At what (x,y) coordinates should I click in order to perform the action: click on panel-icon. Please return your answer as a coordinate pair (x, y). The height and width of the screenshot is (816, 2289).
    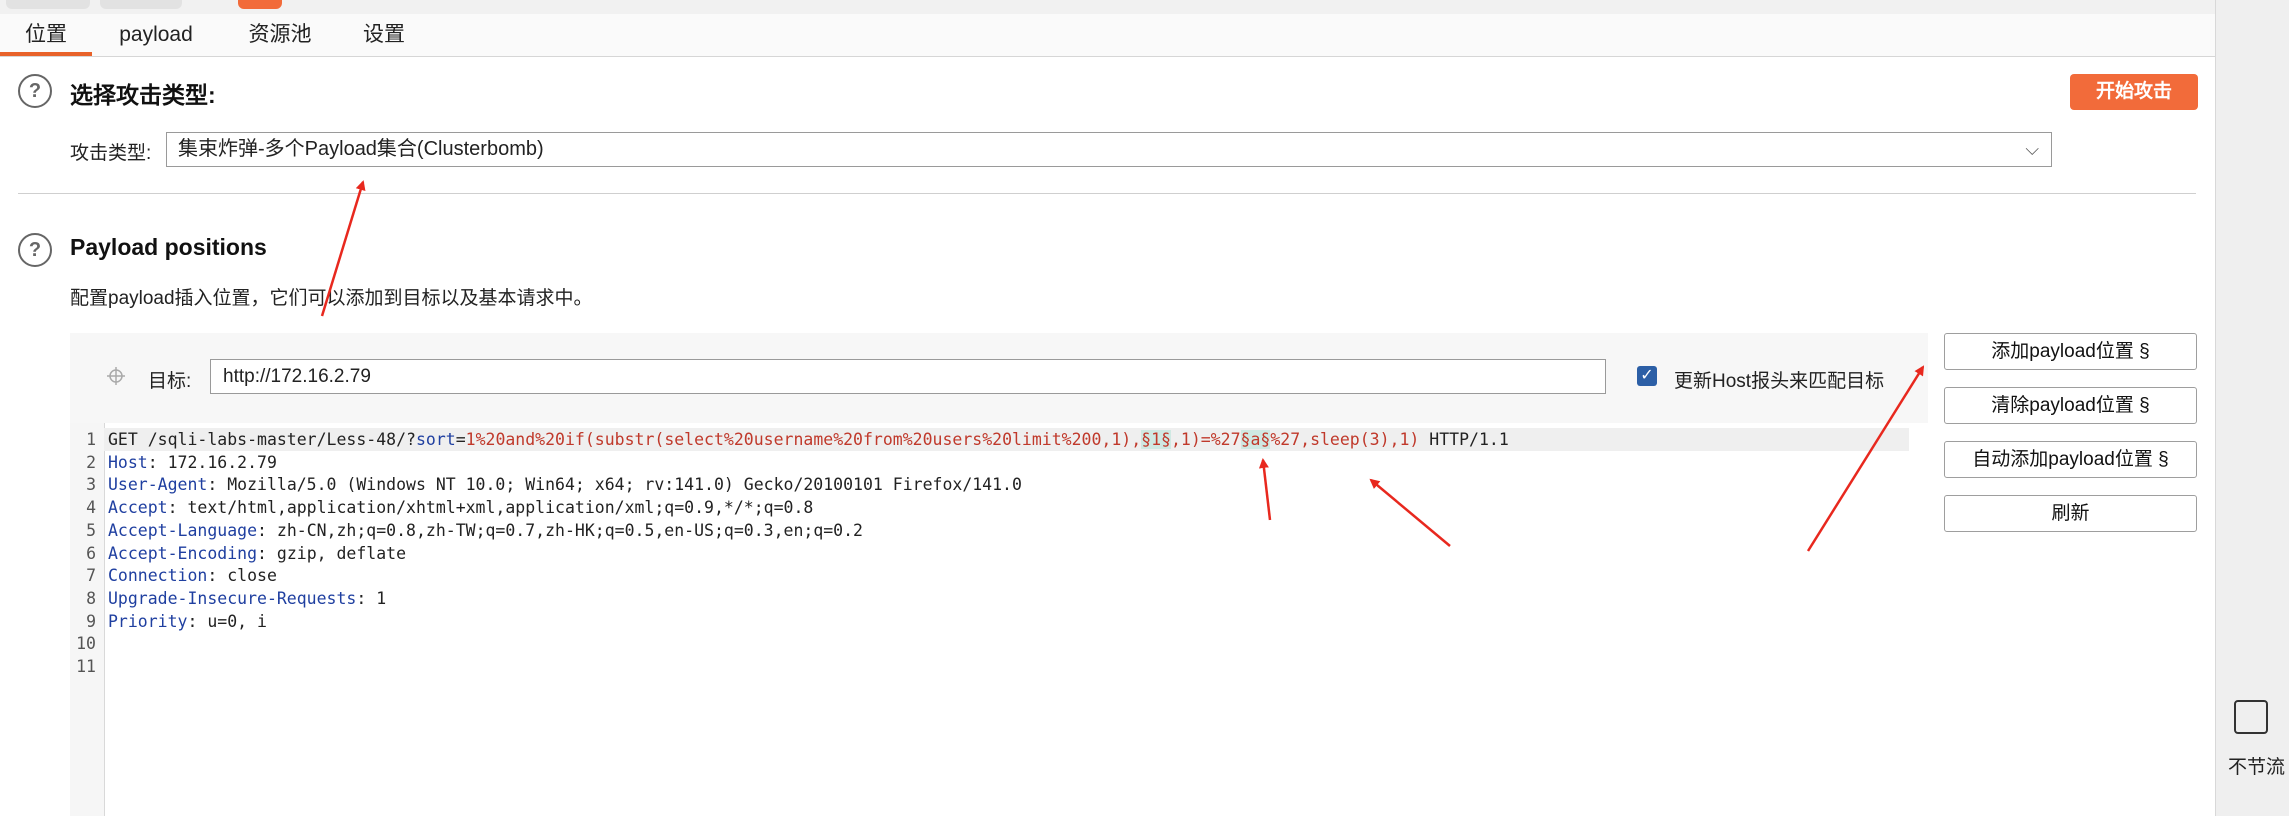
    Looking at the image, I should click on (2251, 717).